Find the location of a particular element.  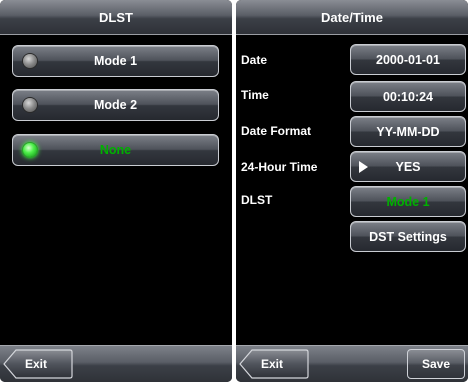

dst-settings-label: DST Settings is located at coordinates (408, 236).